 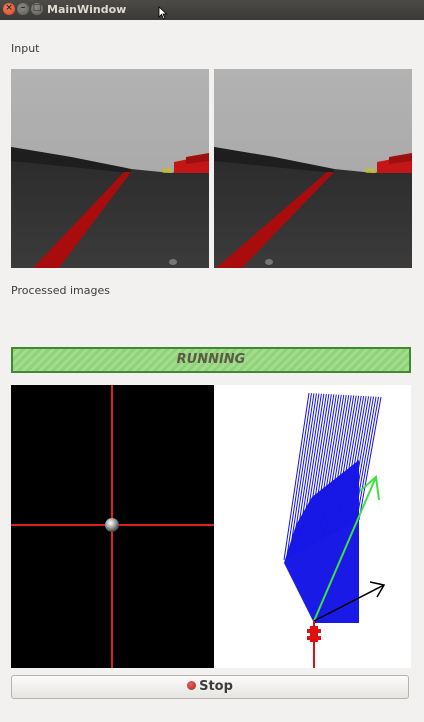 I want to click on stop-button-label: Stop, so click(x=216, y=686).